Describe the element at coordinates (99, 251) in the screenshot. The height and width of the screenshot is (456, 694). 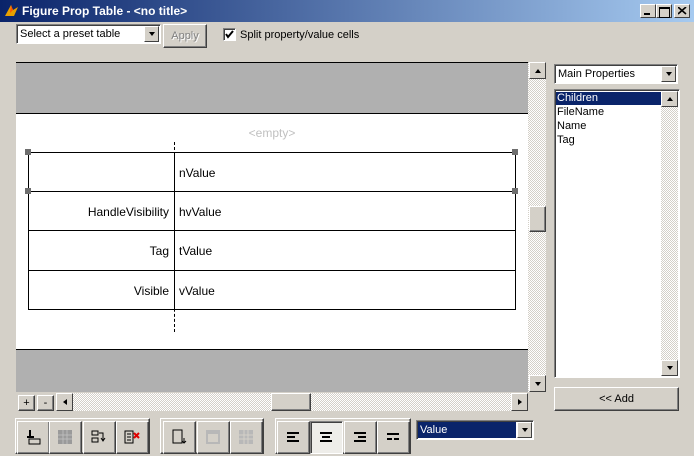
I see `table-cell-property: Tag` at that location.